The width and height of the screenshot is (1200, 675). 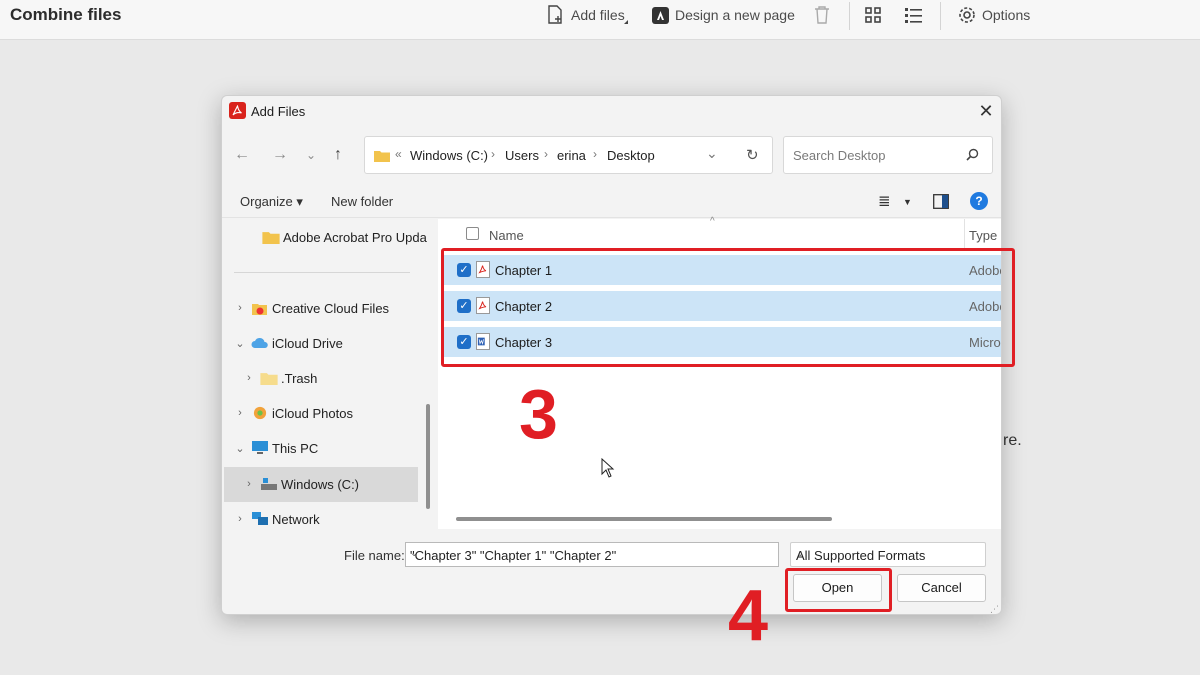 I want to click on up-arrow-icon: ↑, so click(x=338, y=155).